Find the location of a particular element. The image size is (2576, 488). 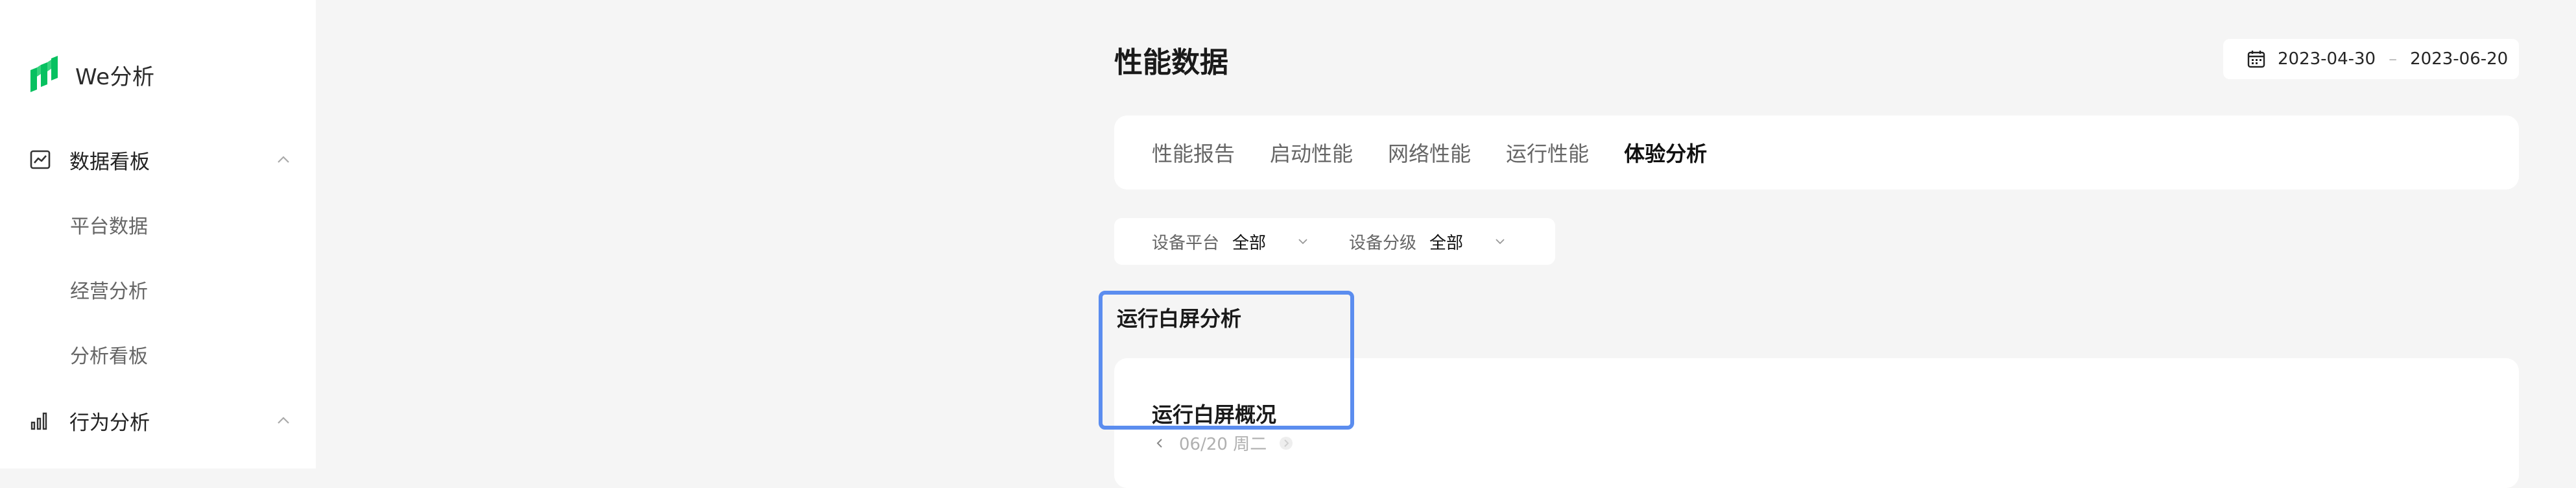

date-range-start: 2023-04-30 is located at coordinates (2327, 59).